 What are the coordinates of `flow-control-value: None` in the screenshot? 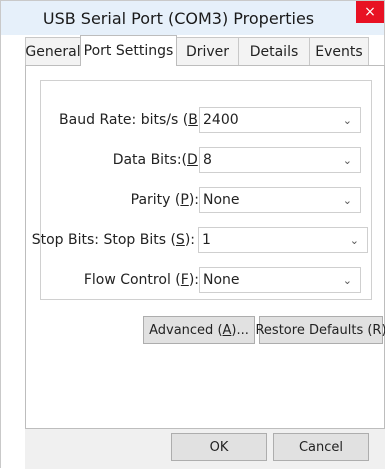 It's located at (221, 280).